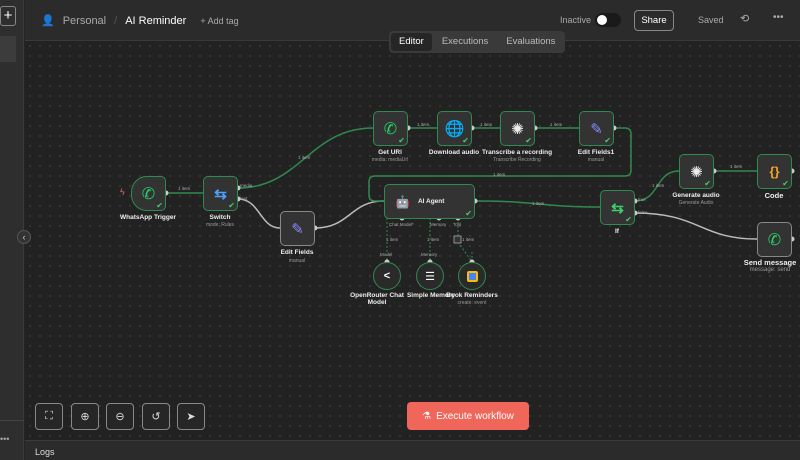 The width and height of the screenshot is (800, 460). I want to click on node-whatsapp-trigger: ✆ ✔, so click(148, 193).